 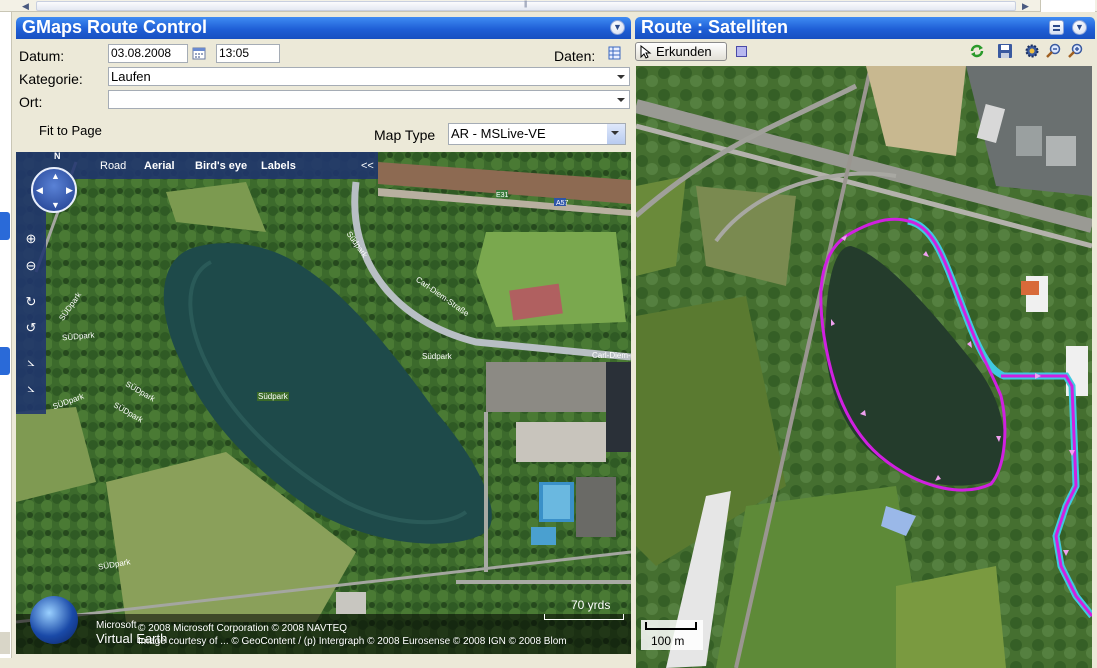 What do you see at coordinates (741, 51) in the screenshot?
I see `select-square-icon` at bounding box center [741, 51].